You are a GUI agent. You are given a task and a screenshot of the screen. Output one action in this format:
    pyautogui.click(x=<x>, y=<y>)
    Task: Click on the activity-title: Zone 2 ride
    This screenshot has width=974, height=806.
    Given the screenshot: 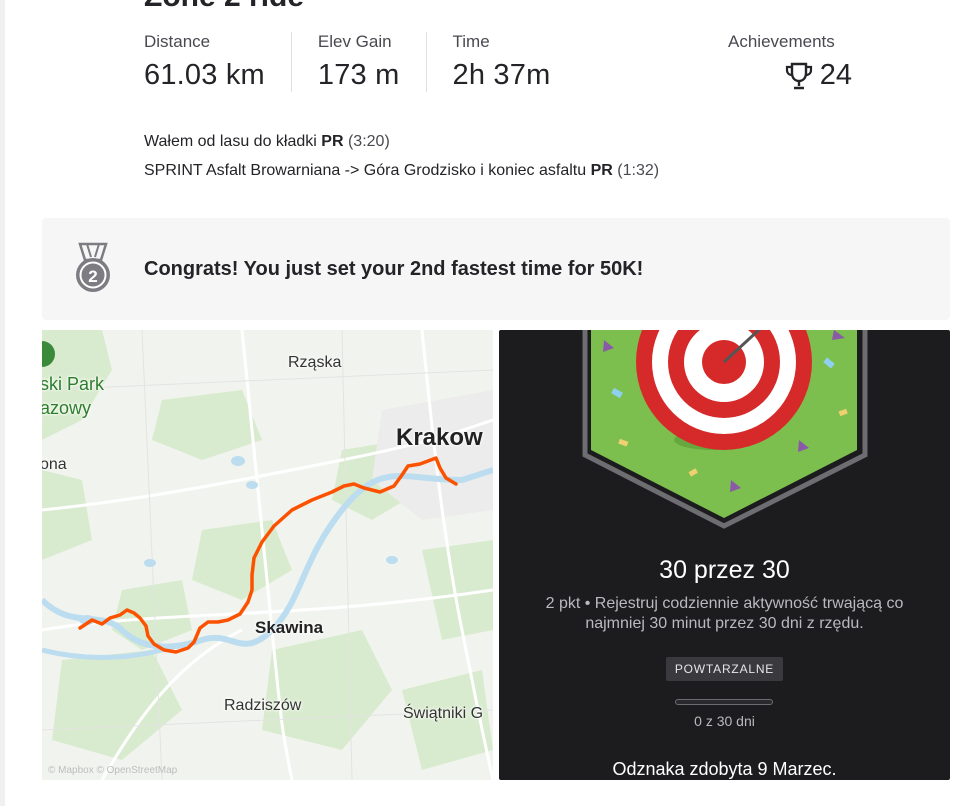 What is the action you would take?
    pyautogui.click(x=224, y=7)
    